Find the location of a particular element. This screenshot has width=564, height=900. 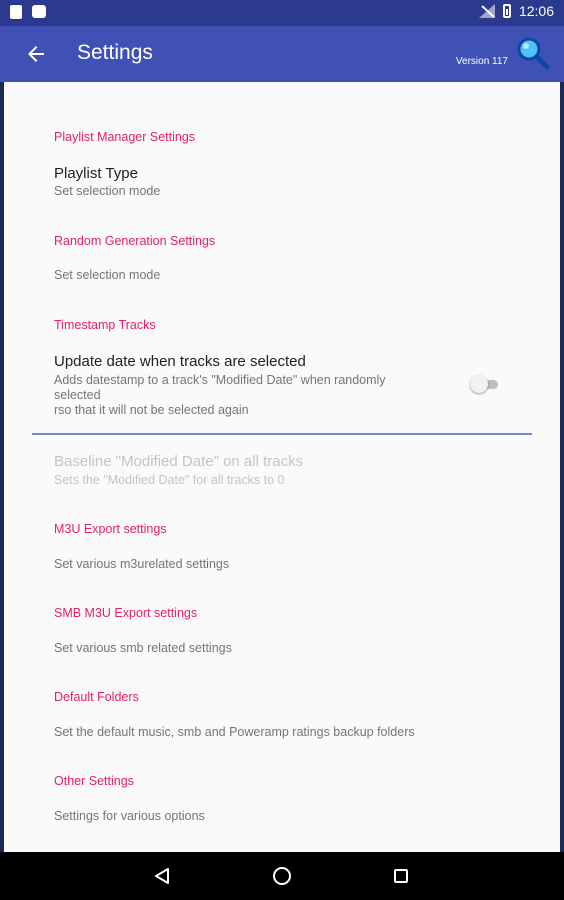

square-recents-icon is located at coordinates (401, 876).